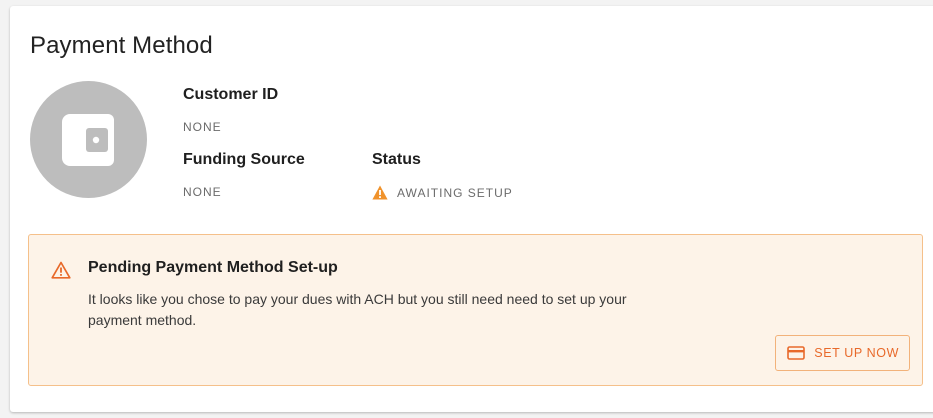  I want to click on payment-avatar, so click(88, 139).